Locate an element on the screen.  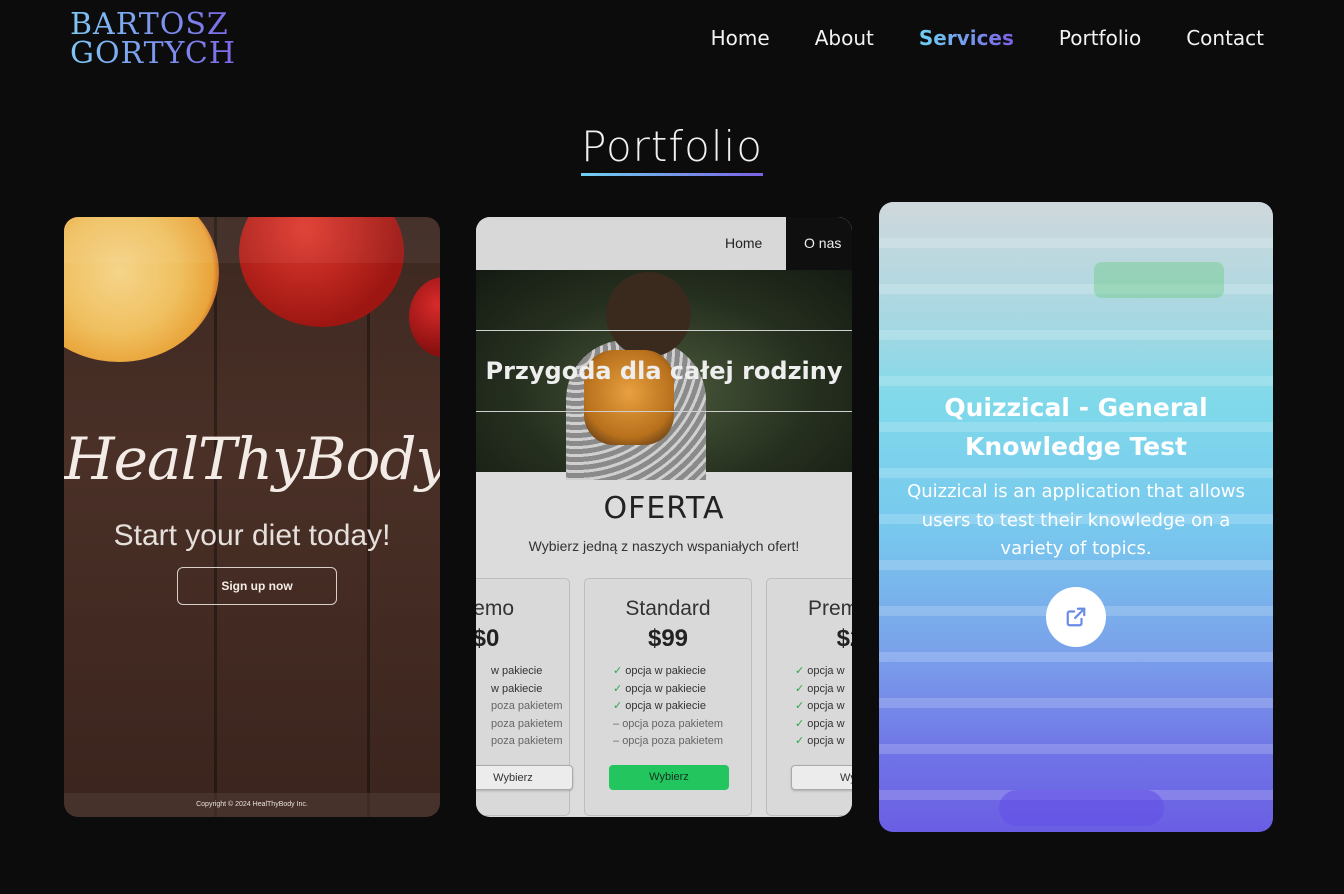
external-link-icon is located at coordinates (1076, 617).